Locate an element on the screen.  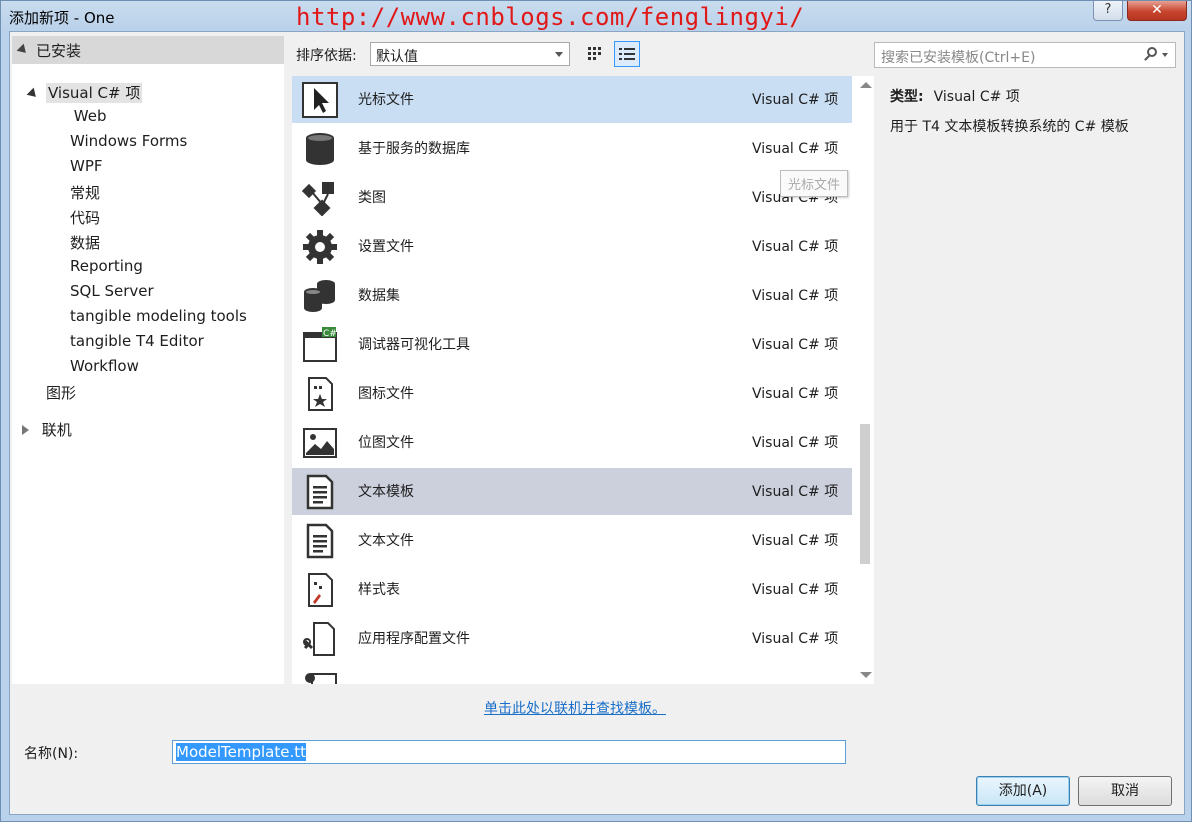
help-button: ? is located at coordinates (1108, 11).